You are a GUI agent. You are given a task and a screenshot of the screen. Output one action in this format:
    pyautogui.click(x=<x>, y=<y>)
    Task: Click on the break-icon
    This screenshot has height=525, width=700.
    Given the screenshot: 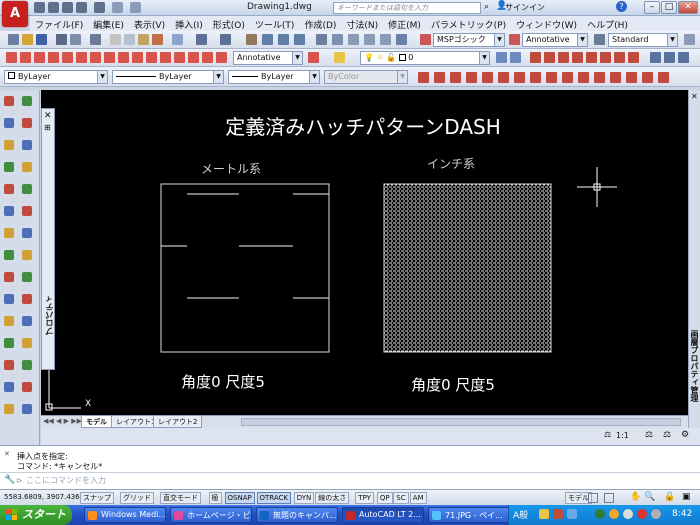 What is the action you would take?
    pyautogui.click(x=599, y=77)
    